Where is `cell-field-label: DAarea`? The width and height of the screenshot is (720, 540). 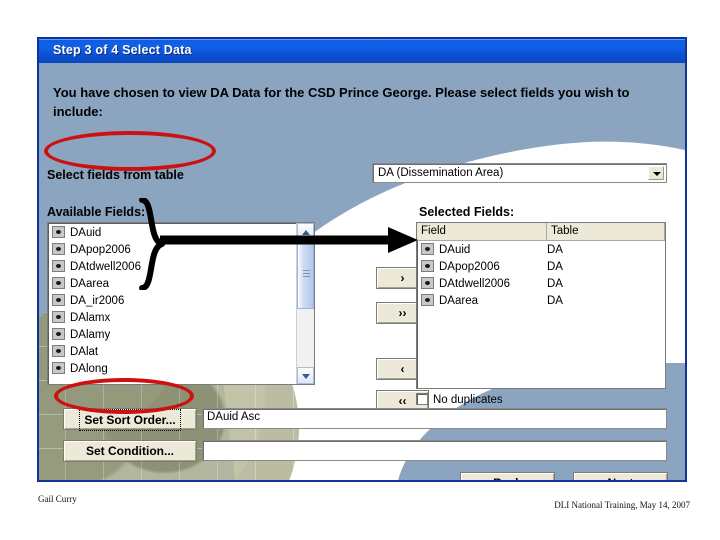 cell-field-label: DAarea is located at coordinates (458, 301).